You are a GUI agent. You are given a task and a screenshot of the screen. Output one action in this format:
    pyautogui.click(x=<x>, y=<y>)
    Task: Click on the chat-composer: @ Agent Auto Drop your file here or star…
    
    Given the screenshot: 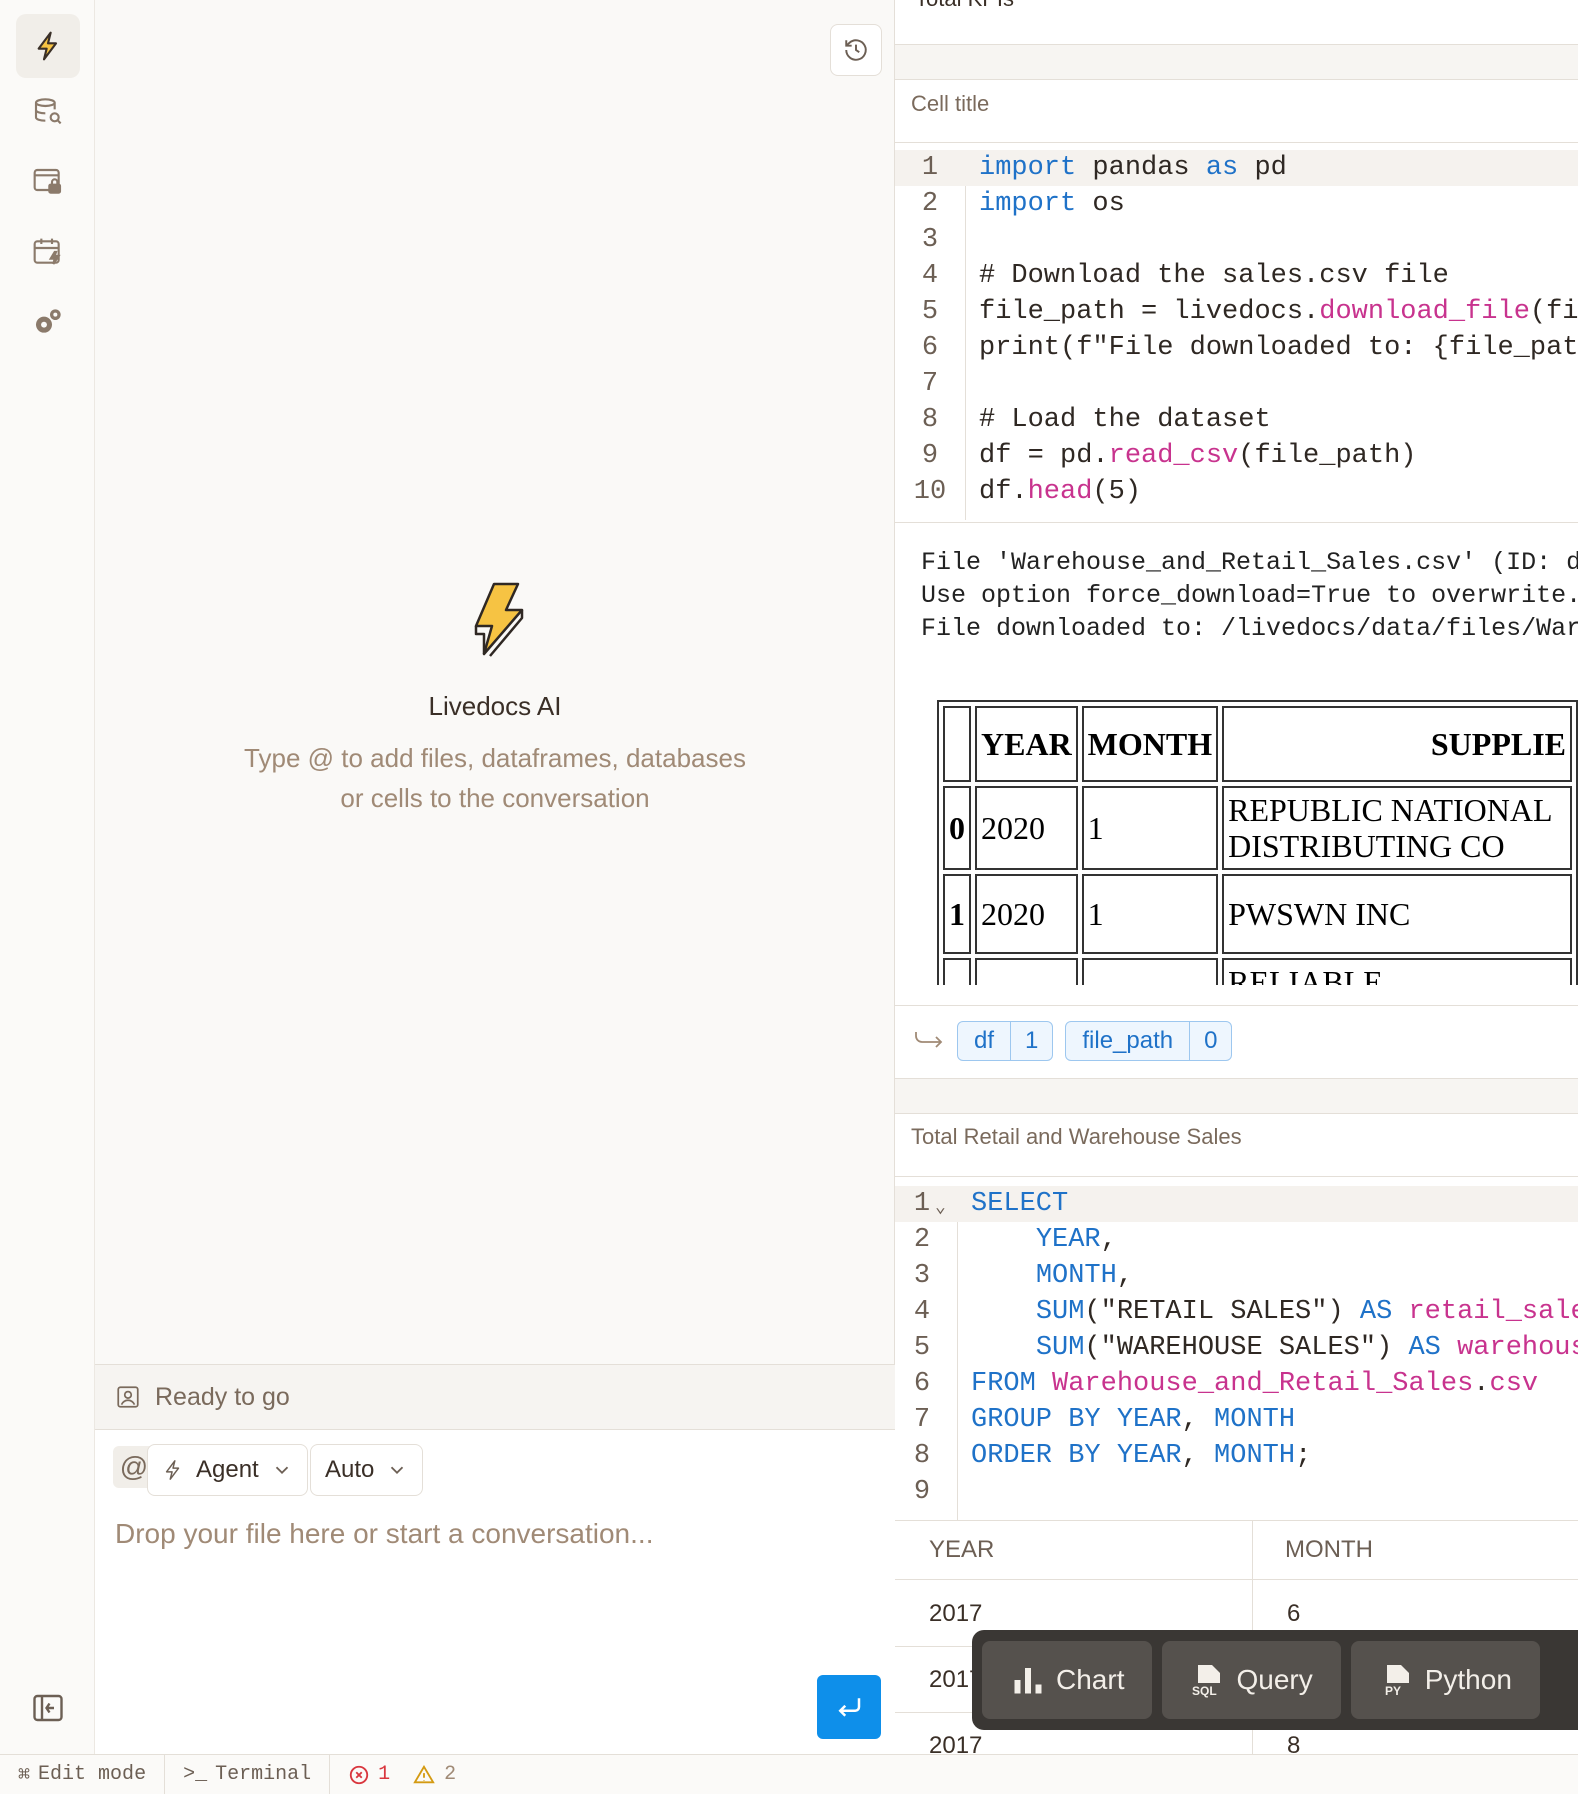 What is the action you would take?
    pyautogui.click(x=495, y=1592)
    